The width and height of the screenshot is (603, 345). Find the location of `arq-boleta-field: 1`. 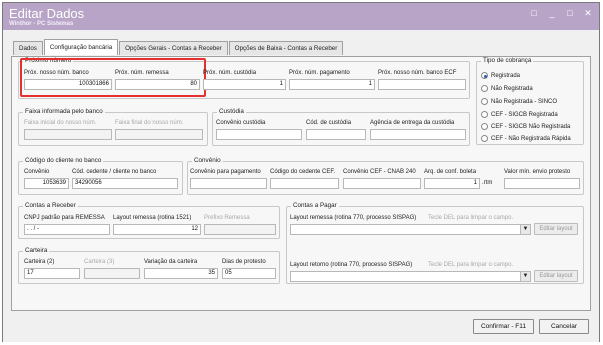

arq-boleta-field: 1 is located at coordinates (452, 183).